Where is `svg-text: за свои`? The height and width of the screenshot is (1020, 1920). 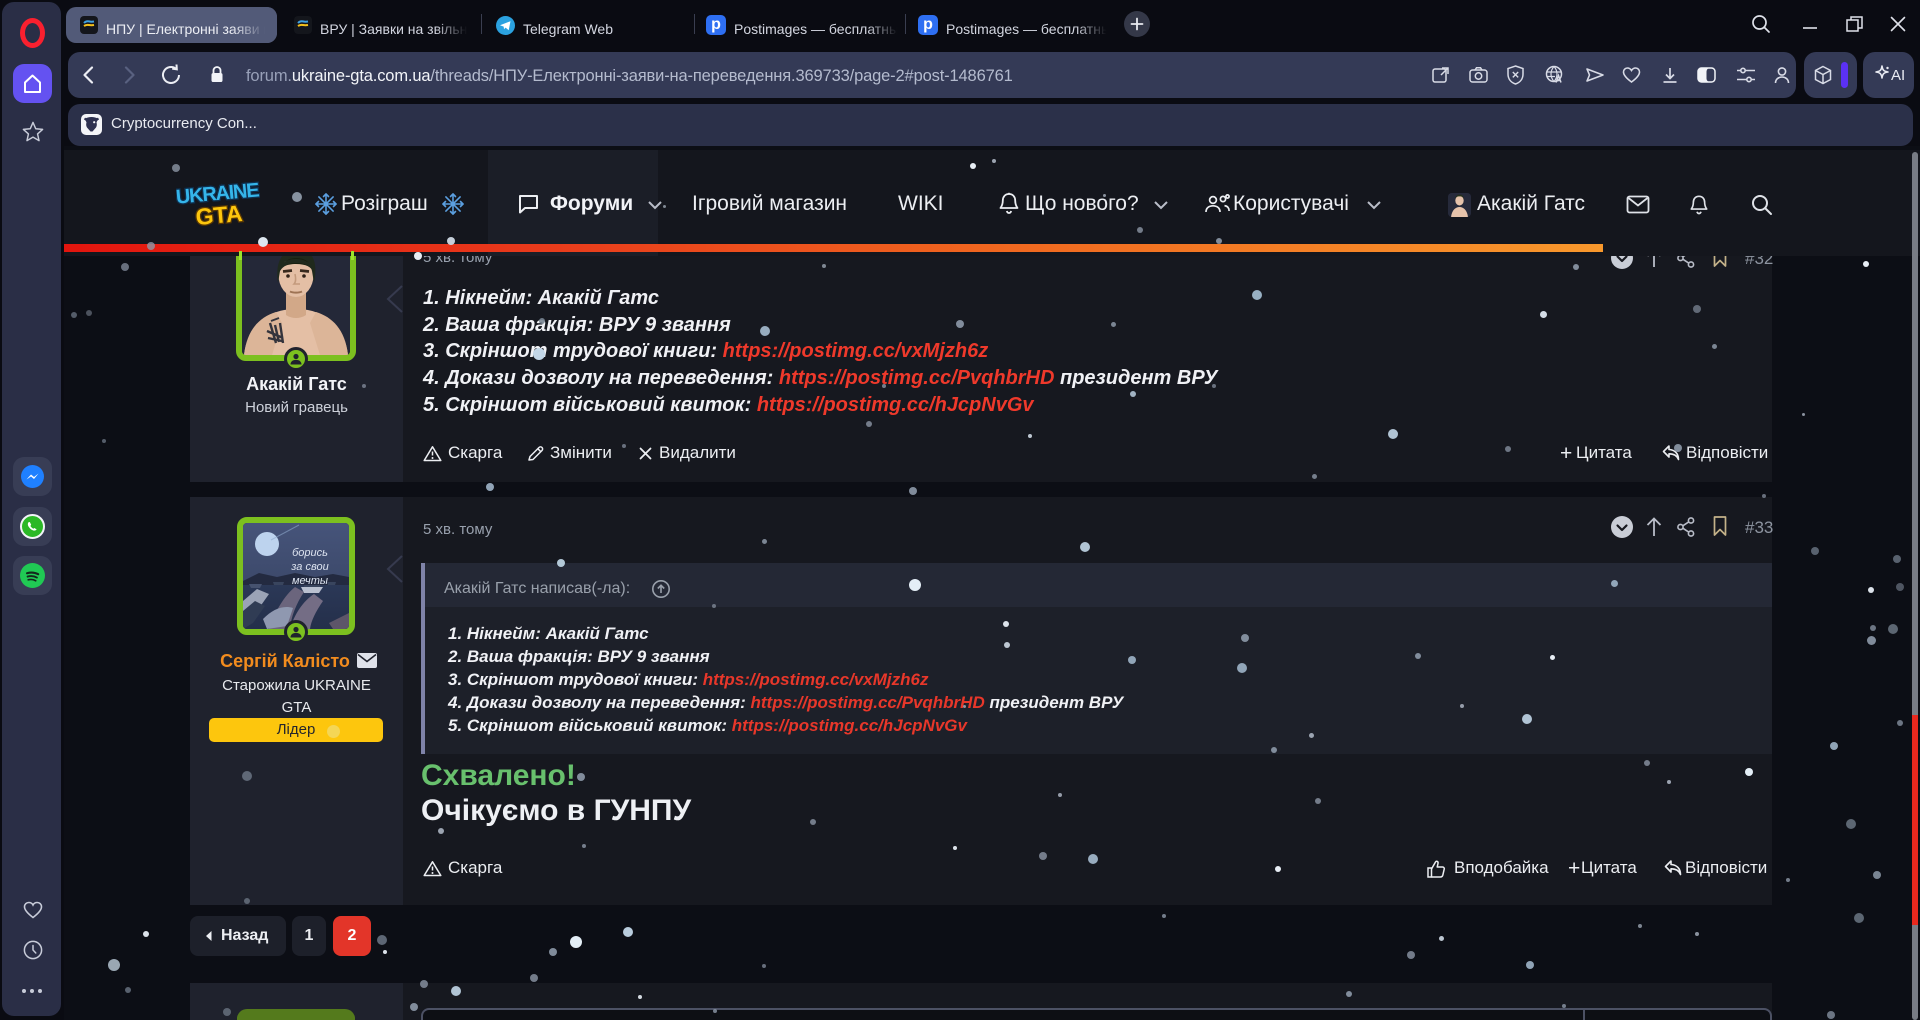
svg-text: за свои is located at coordinates (309, 567).